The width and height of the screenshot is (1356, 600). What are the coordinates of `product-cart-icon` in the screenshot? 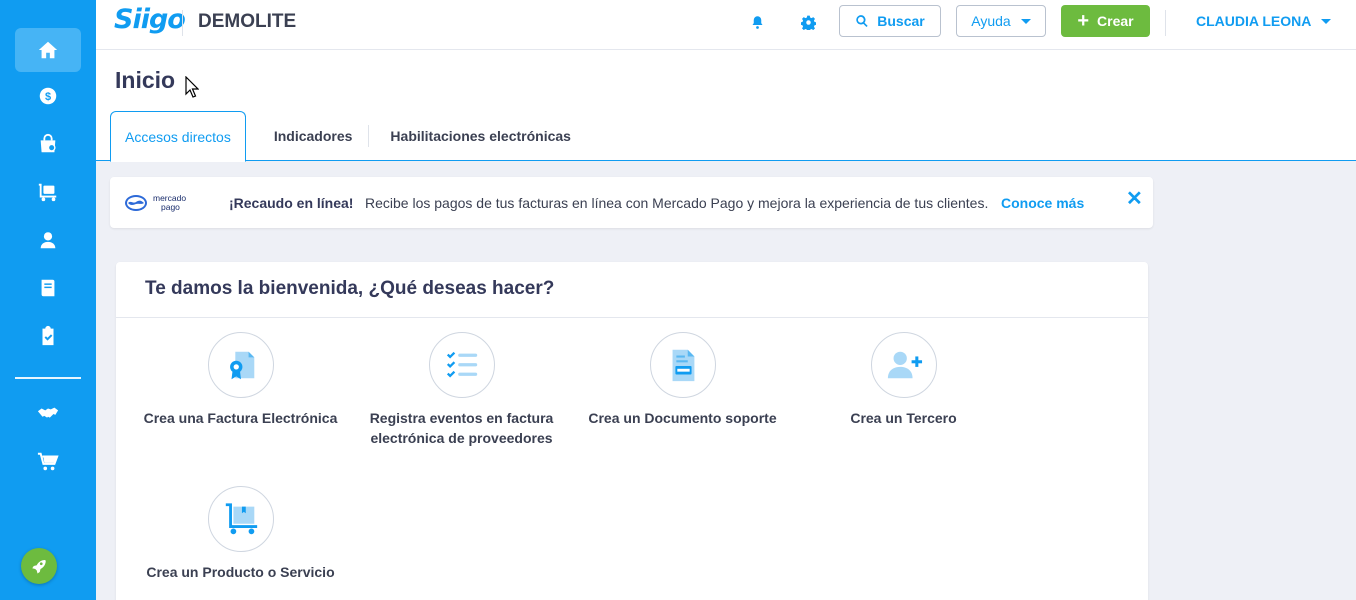 It's located at (241, 519).